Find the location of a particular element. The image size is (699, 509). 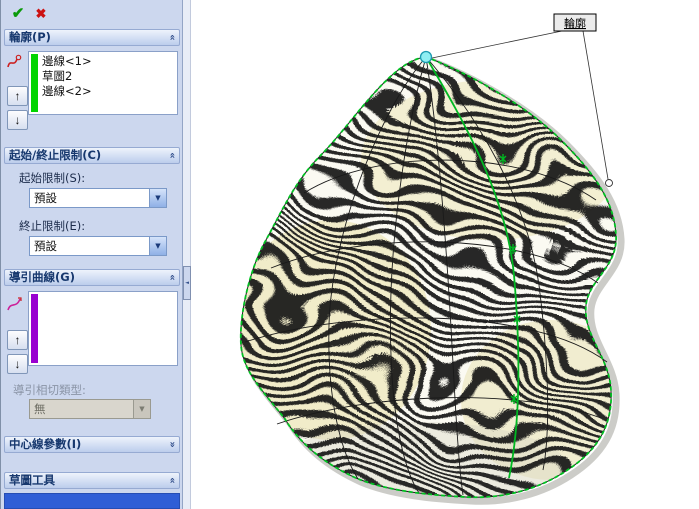

start-constraint-select: 預設 ▼ is located at coordinates (98, 198).